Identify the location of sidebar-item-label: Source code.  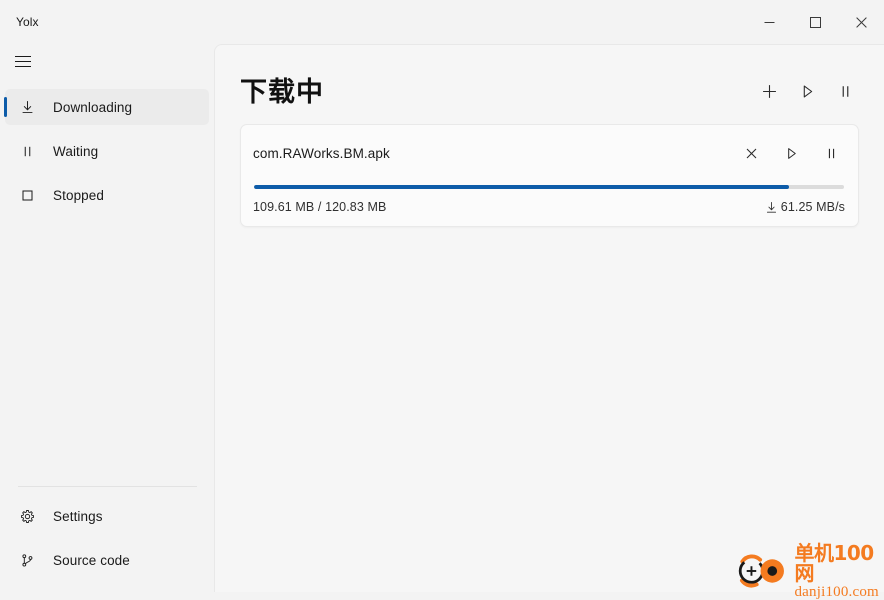
(91, 560).